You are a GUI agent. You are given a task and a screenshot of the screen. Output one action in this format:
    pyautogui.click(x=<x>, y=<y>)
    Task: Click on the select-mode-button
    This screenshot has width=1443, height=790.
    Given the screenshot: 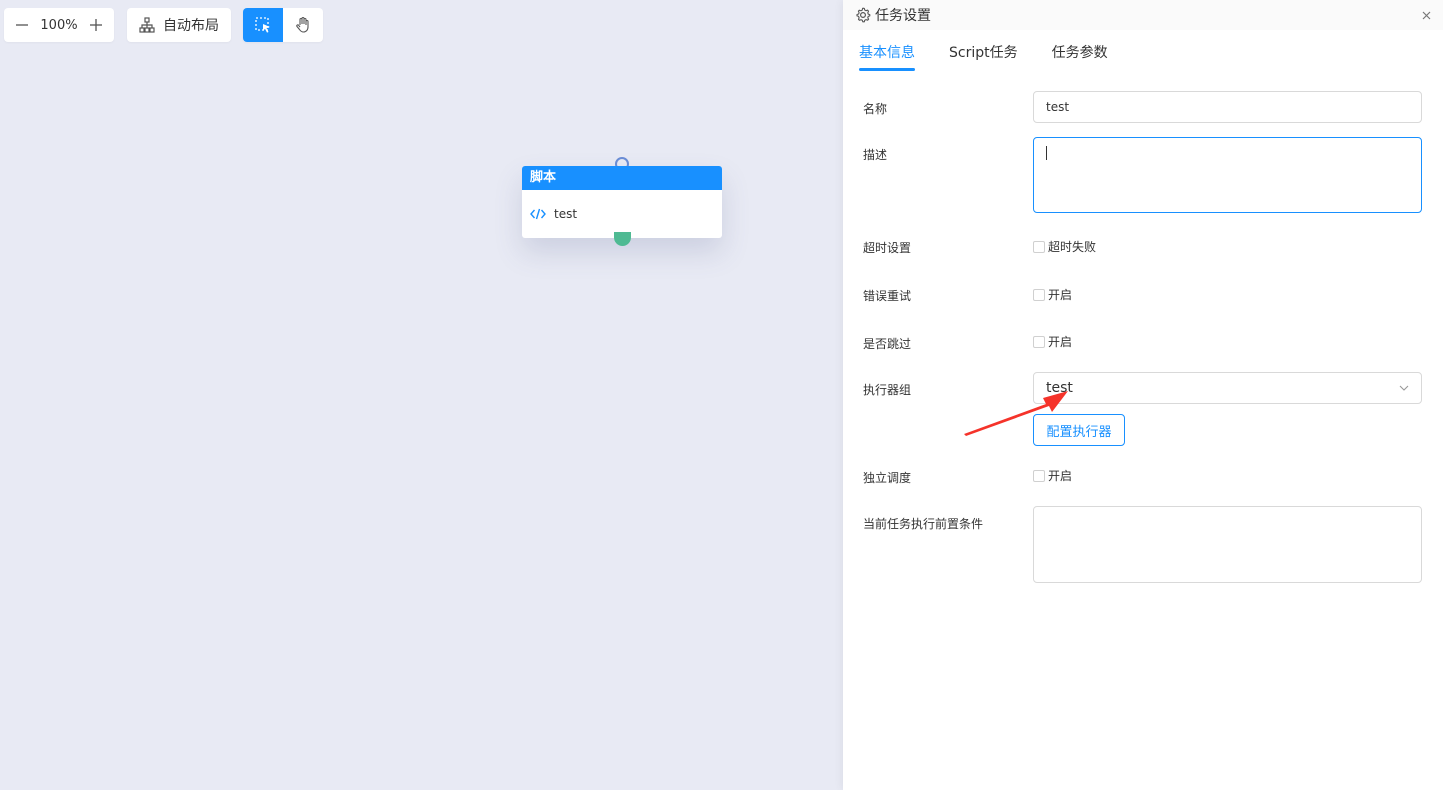 What is the action you would take?
    pyautogui.click(x=263, y=25)
    